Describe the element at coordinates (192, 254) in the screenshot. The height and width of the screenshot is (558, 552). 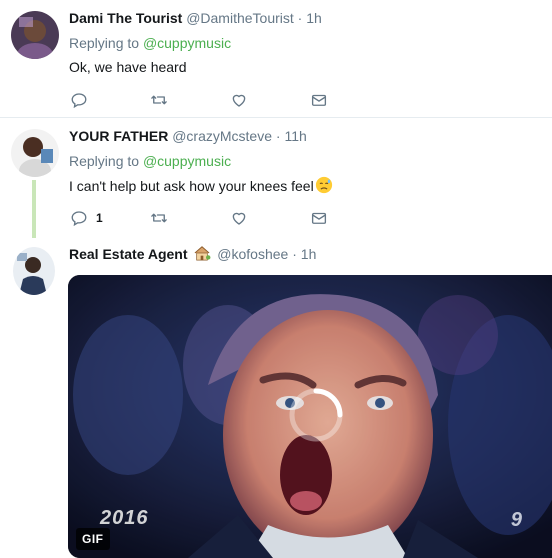
I see `tweet-header: Real Estate Agent @kofoshee · 1h` at that location.